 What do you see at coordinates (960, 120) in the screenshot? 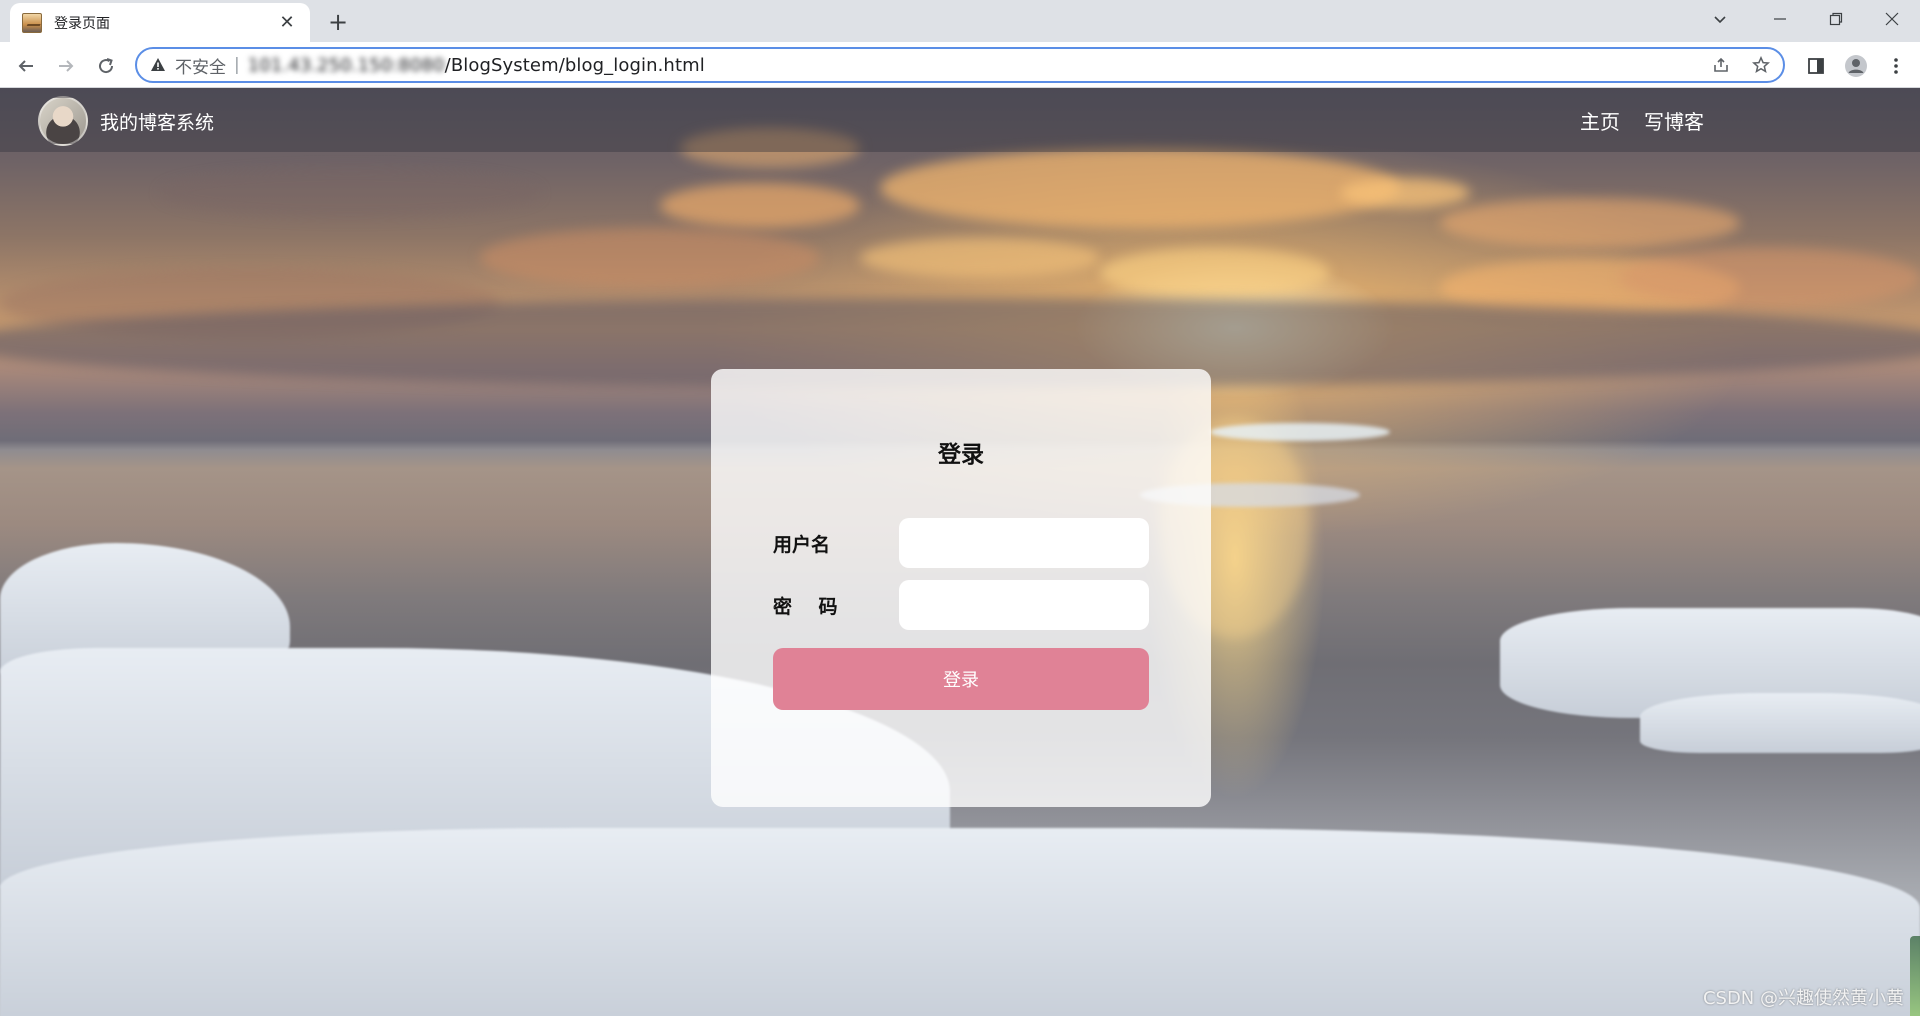
I see `site-navbar: 我的博客系统 主页 写博客` at bounding box center [960, 120].